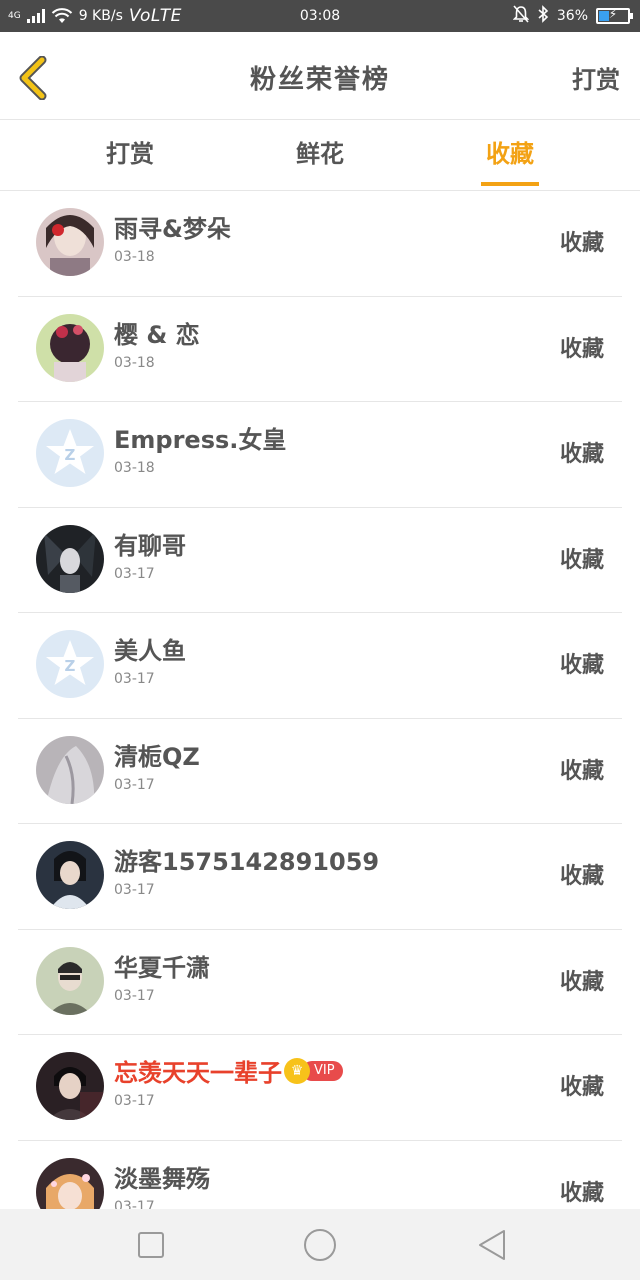  I want to click on user-name: 淡墨舞殇, so click(162, 1178).